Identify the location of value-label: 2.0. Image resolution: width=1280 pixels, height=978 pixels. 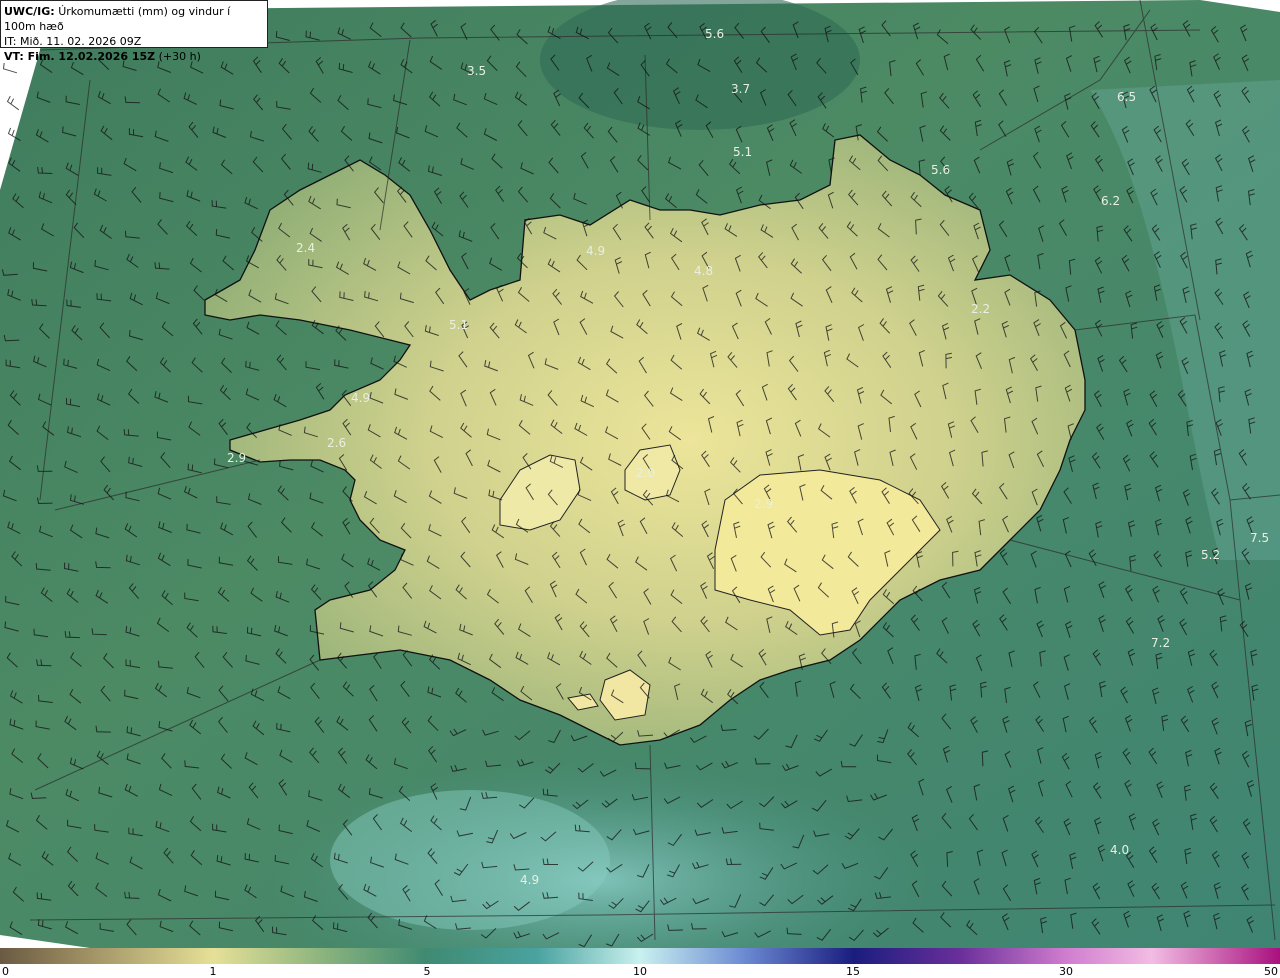
(645, 473).